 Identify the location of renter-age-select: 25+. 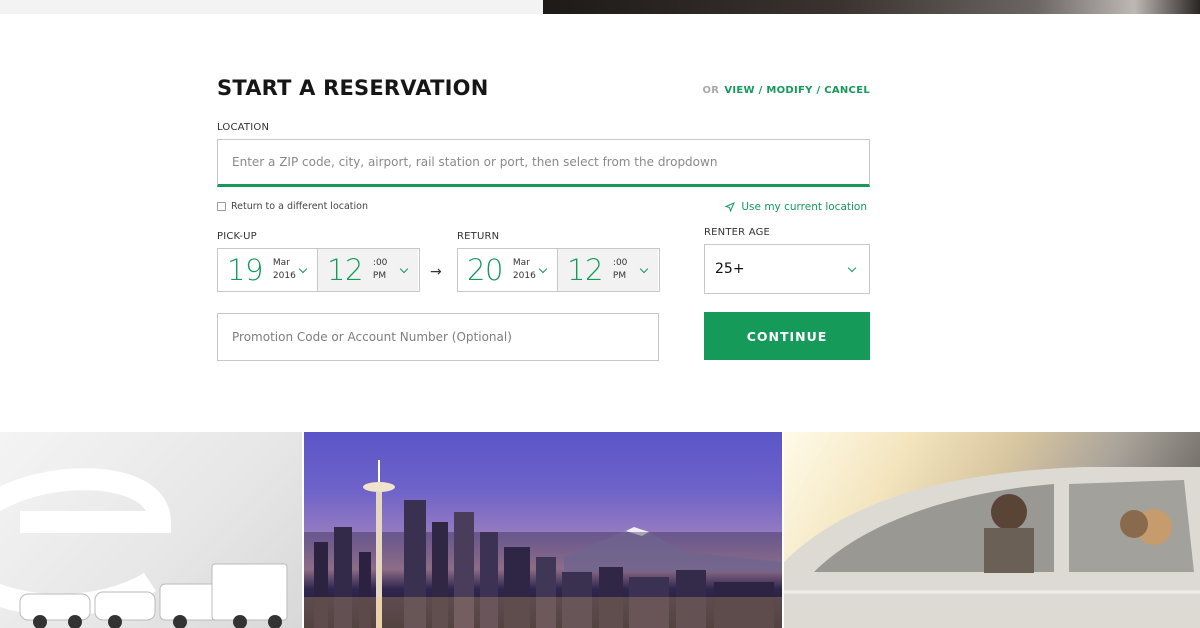
(787, 269).